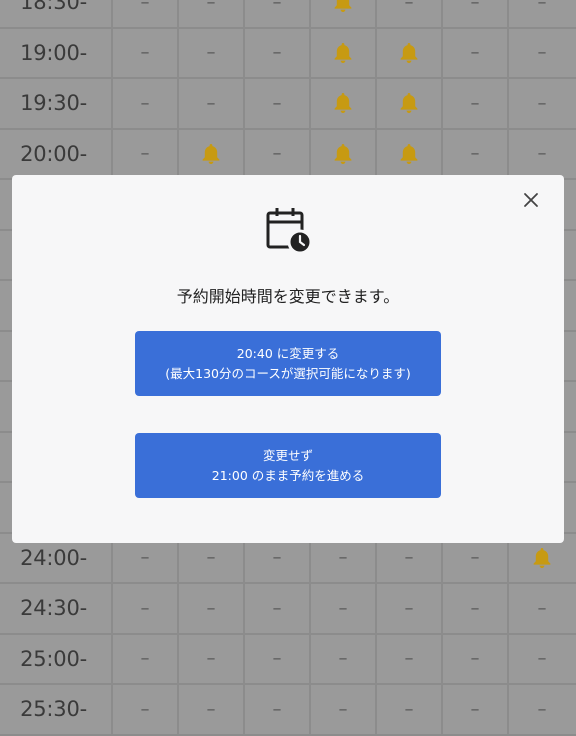  What do you see at coordinates (288, 465) in the screenshot?
I see `keep-start-time-button: 変更せず 21:00 のまま予約を進める` at bounding box center [288, 465].